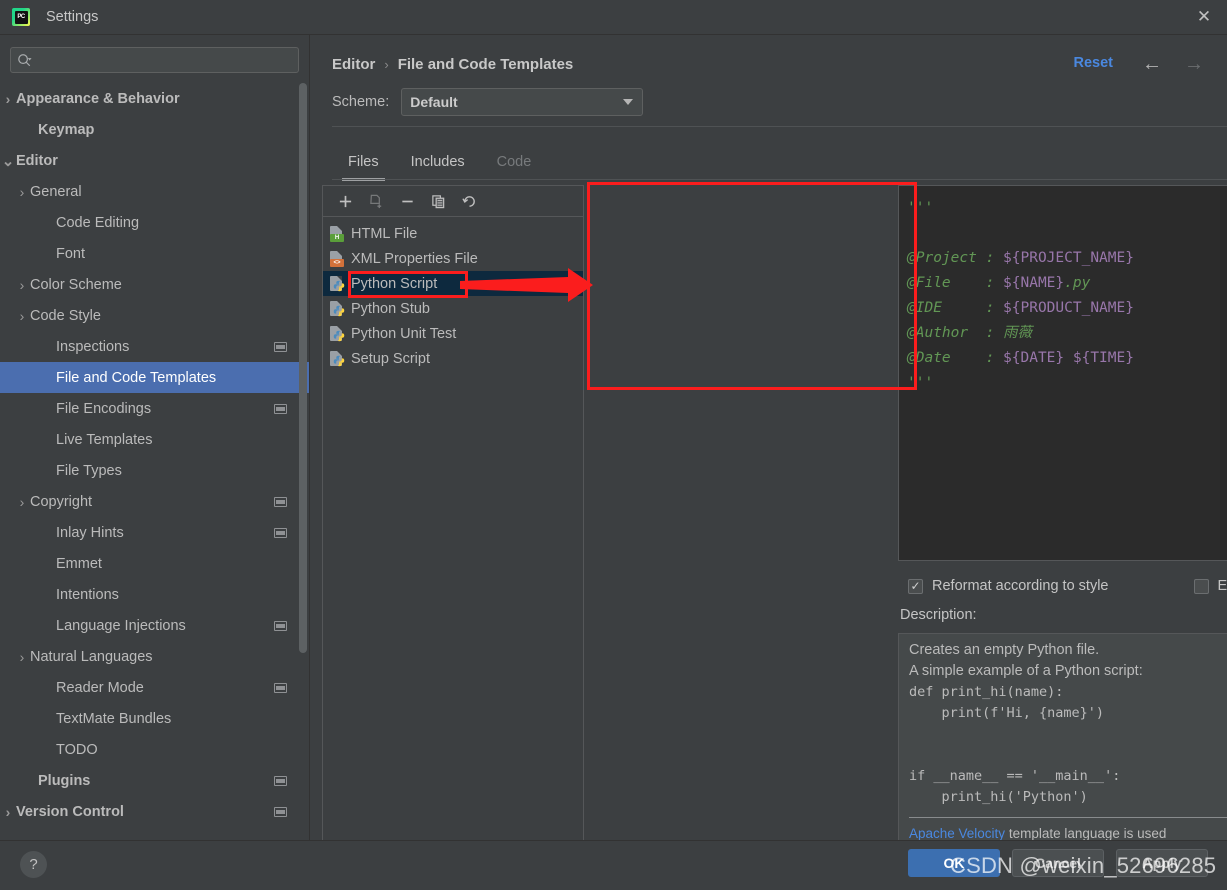  I want to click on remove-template-button, so click(407, 201).